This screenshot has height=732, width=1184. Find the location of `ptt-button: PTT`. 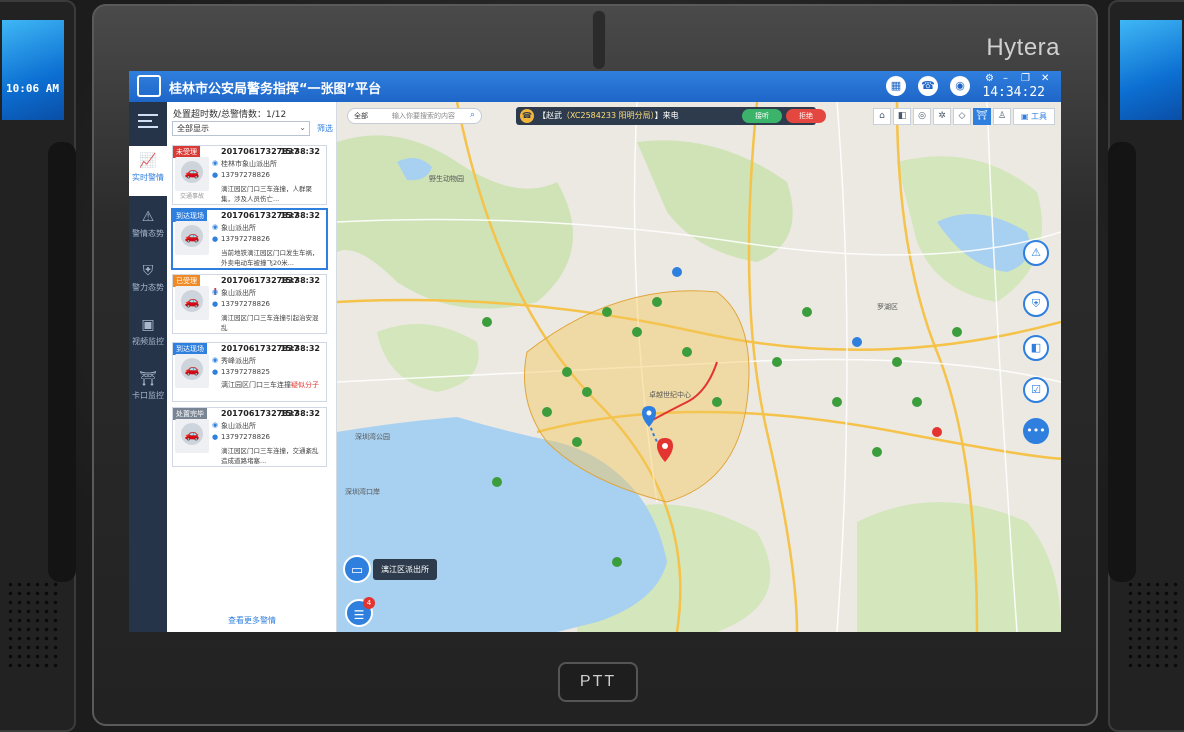

ptt-button: PTT is located at coordinates (598, 682).